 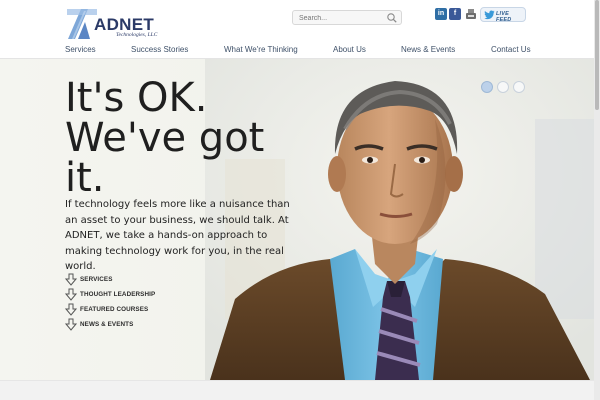 I want to click on adnet-logo: ADNET Technologies, LLC, so click(x=112, y=25).